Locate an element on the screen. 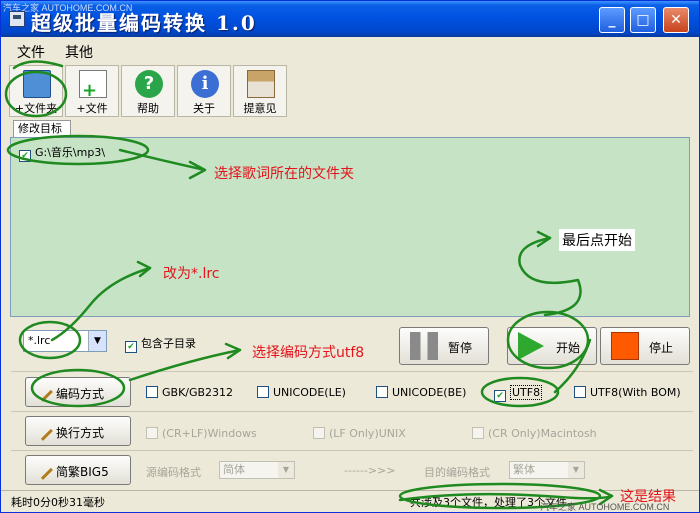 This screenshot has height=513, width=700. ink-circle-folder is located at coordinates (36, 94).